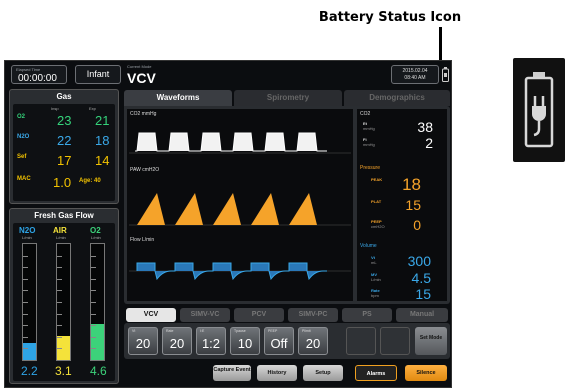  What do you see at coordinates (95, 230) in the screenshot?
I see `flow-name: O2` at bounding box center [95, 230].